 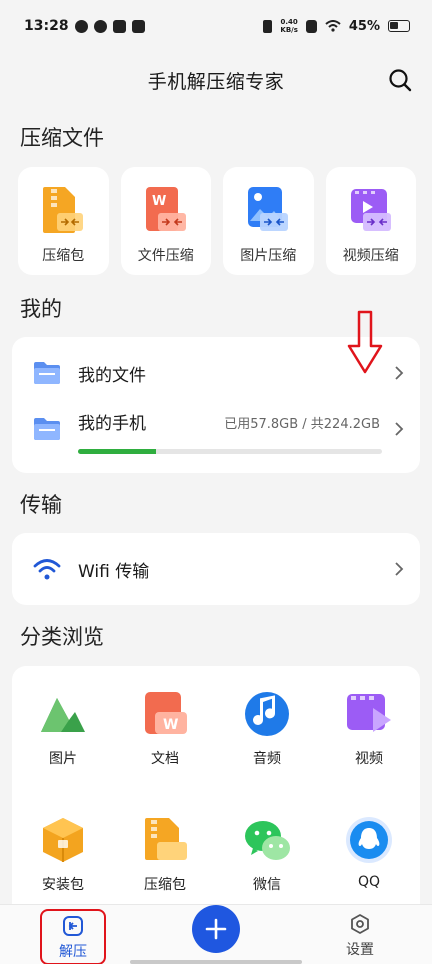 What do you see at coordinates (81, 26) in the screenshot?
I see `crown-icon` at bounding box center [81, 26].